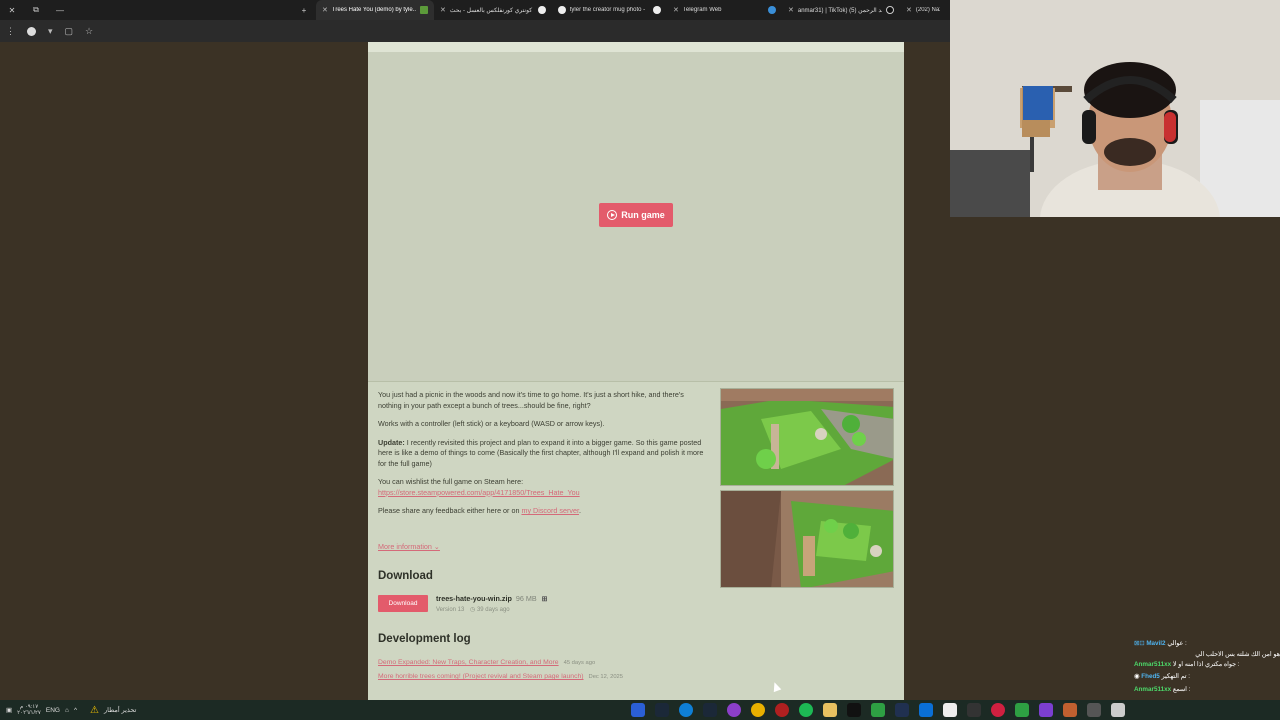  Describe the element at coordinates (1022, 710) in the screenshot. I see `xbox-icon` at that location.